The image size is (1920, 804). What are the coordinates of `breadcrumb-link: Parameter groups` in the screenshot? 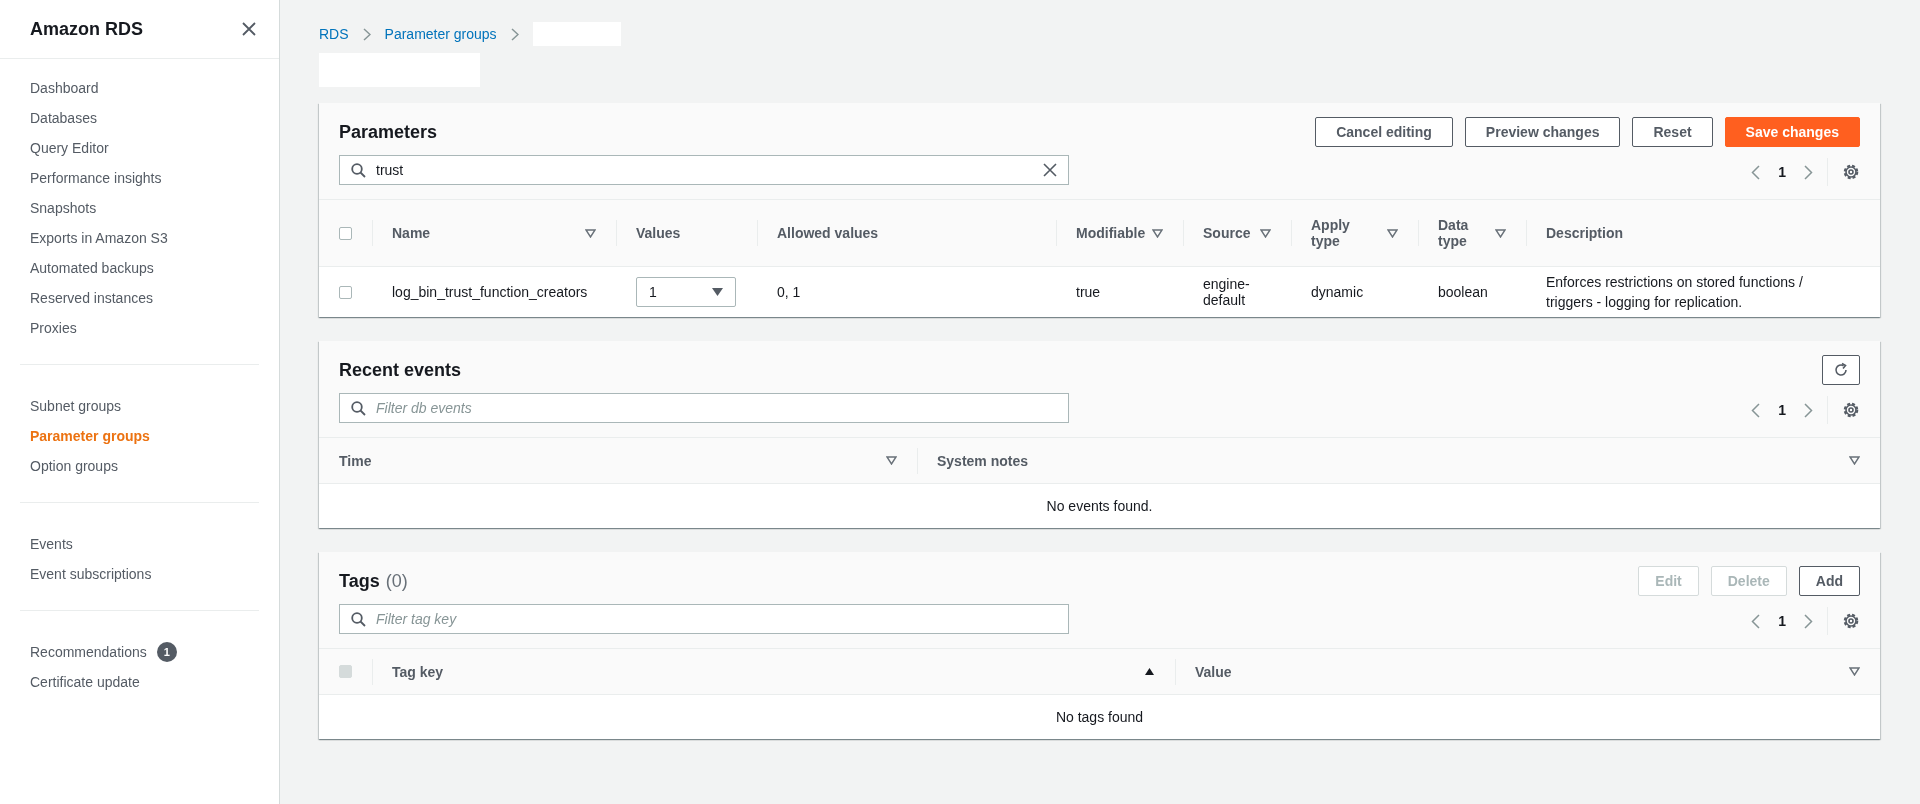 It's located at (440, 34).